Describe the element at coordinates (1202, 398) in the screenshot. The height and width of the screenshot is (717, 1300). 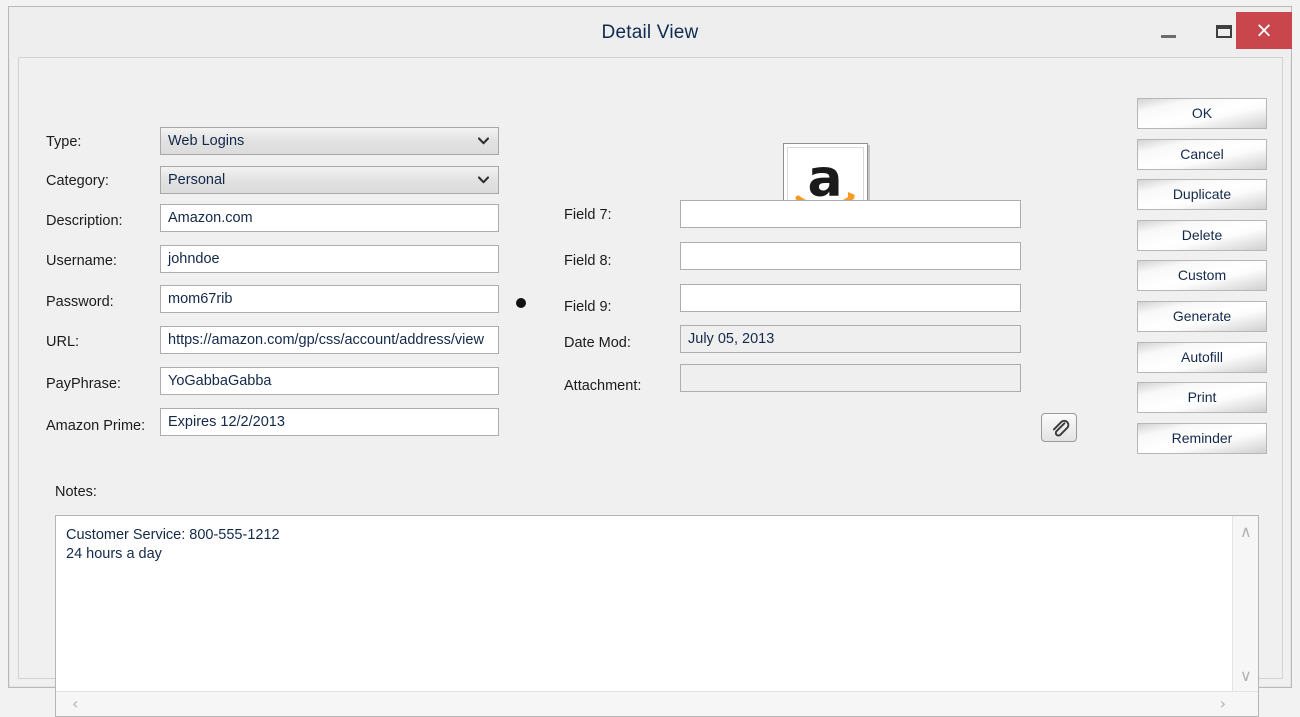
I see `print-button: Print` at that location.